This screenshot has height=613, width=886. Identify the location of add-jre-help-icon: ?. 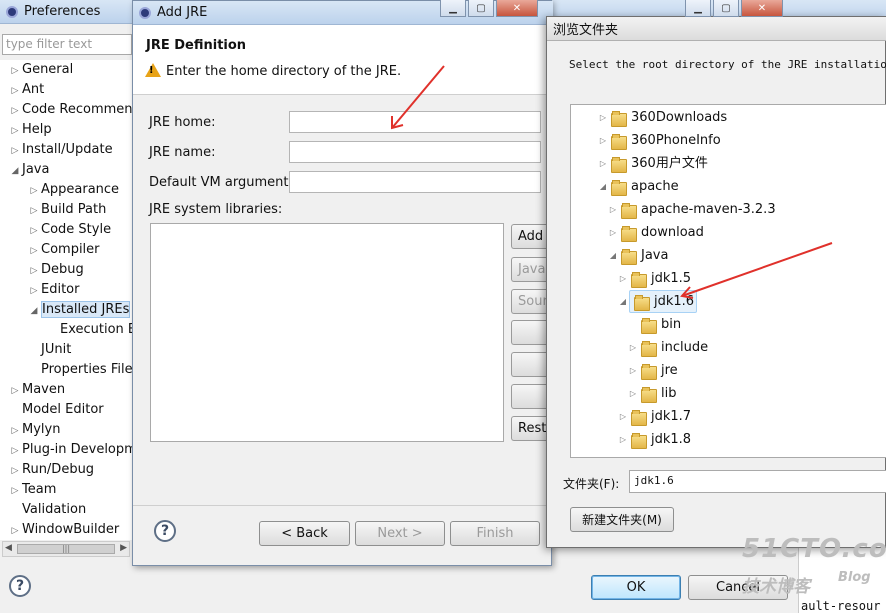
(165, 531).